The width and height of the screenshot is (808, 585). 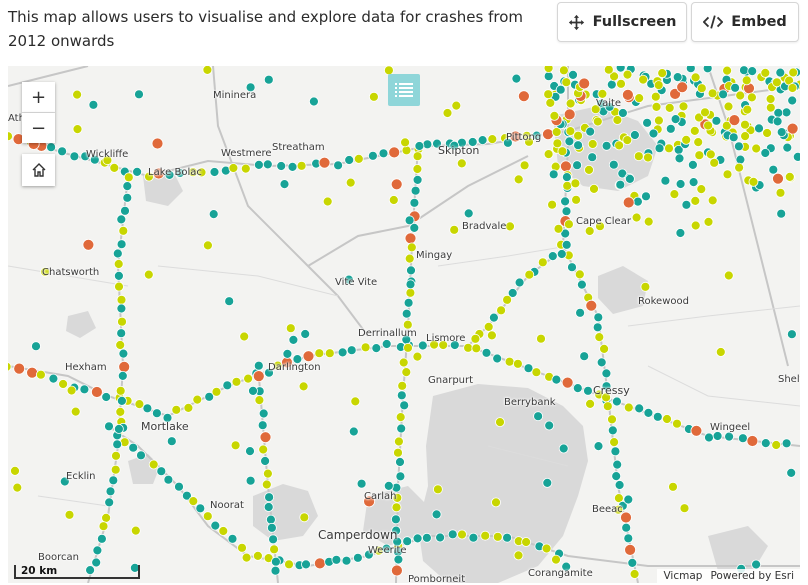 I want to click on zoom-in-button: +, so click(x=38, y=97).